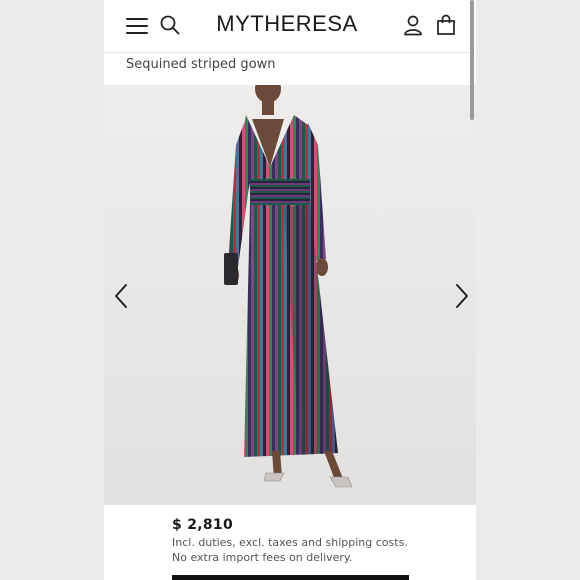 Image resolution: width=580 pixels, height=580 pixels. Describe the element at coordinates (262, 557) in the screenshot. I see `price-note-import-fees: No extra import fees on delivery.` at that location.